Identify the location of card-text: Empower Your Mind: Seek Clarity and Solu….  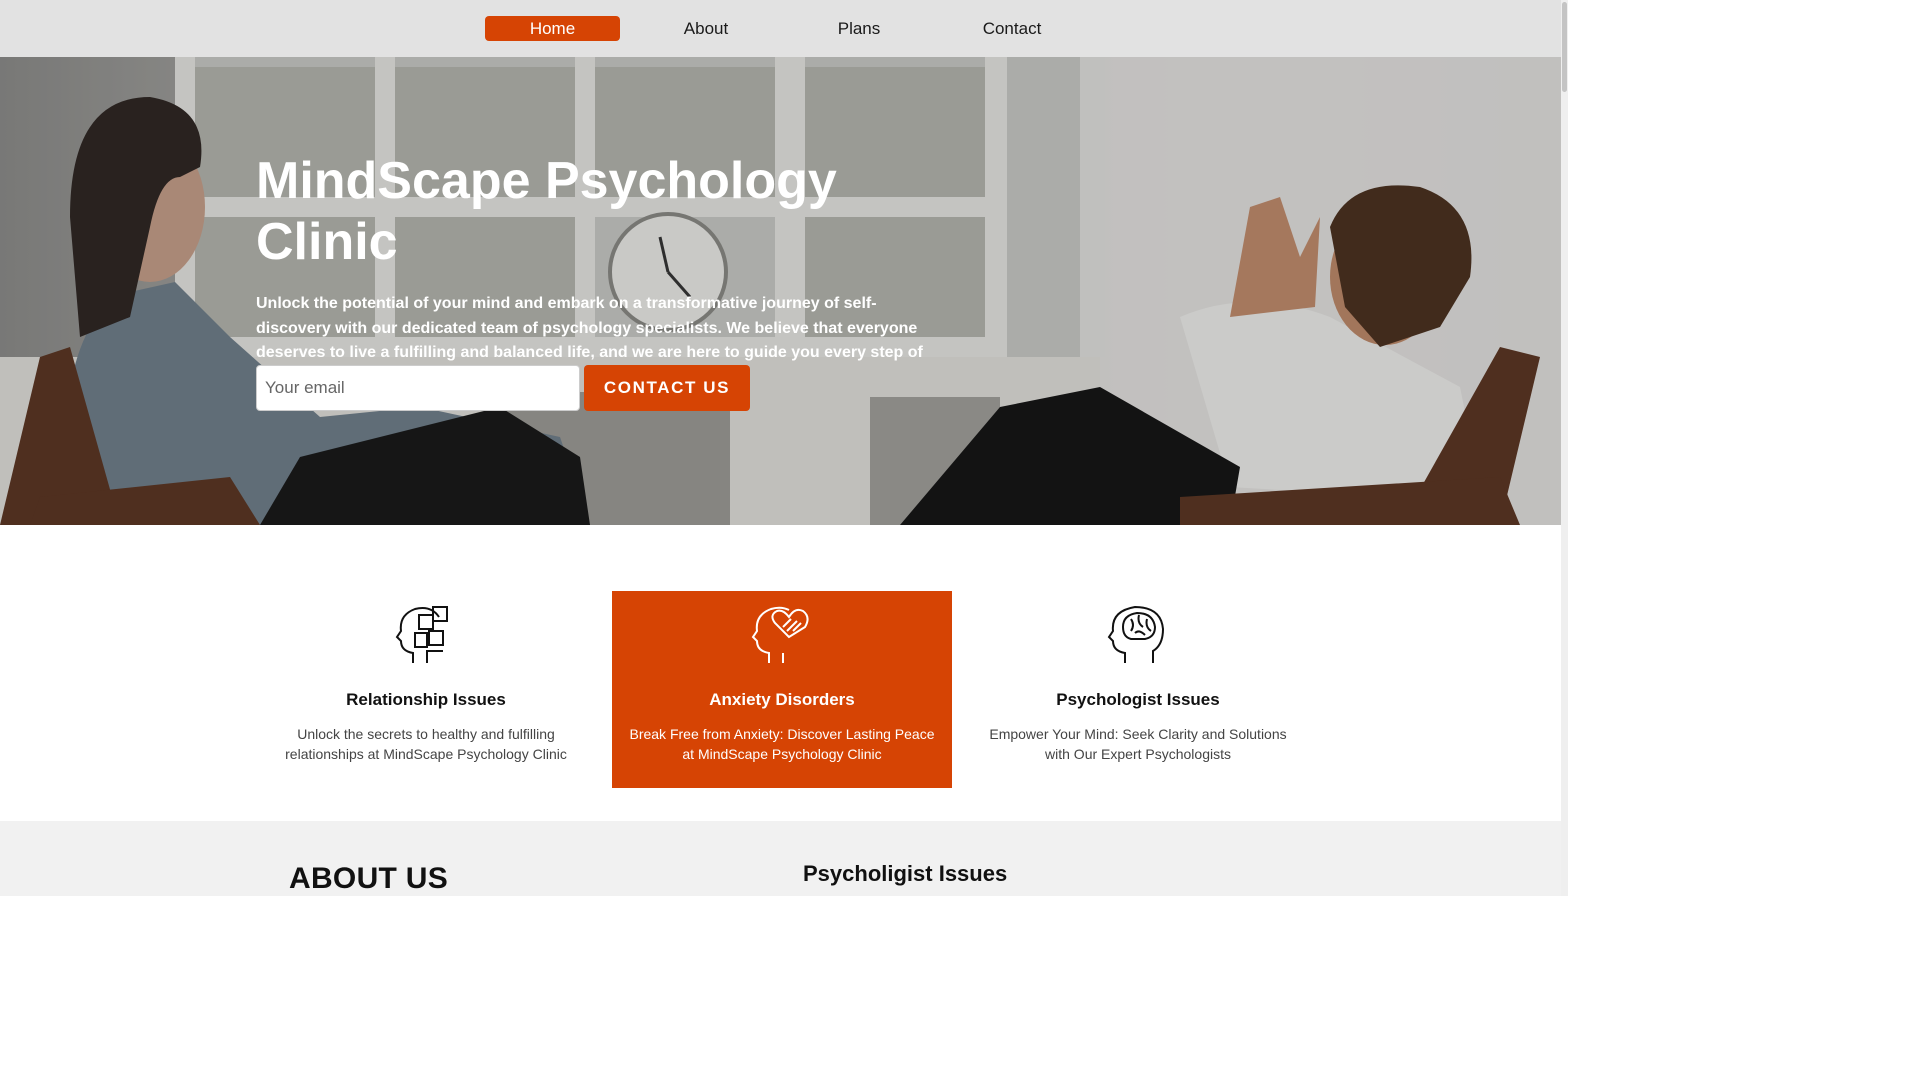
(1138, 744).